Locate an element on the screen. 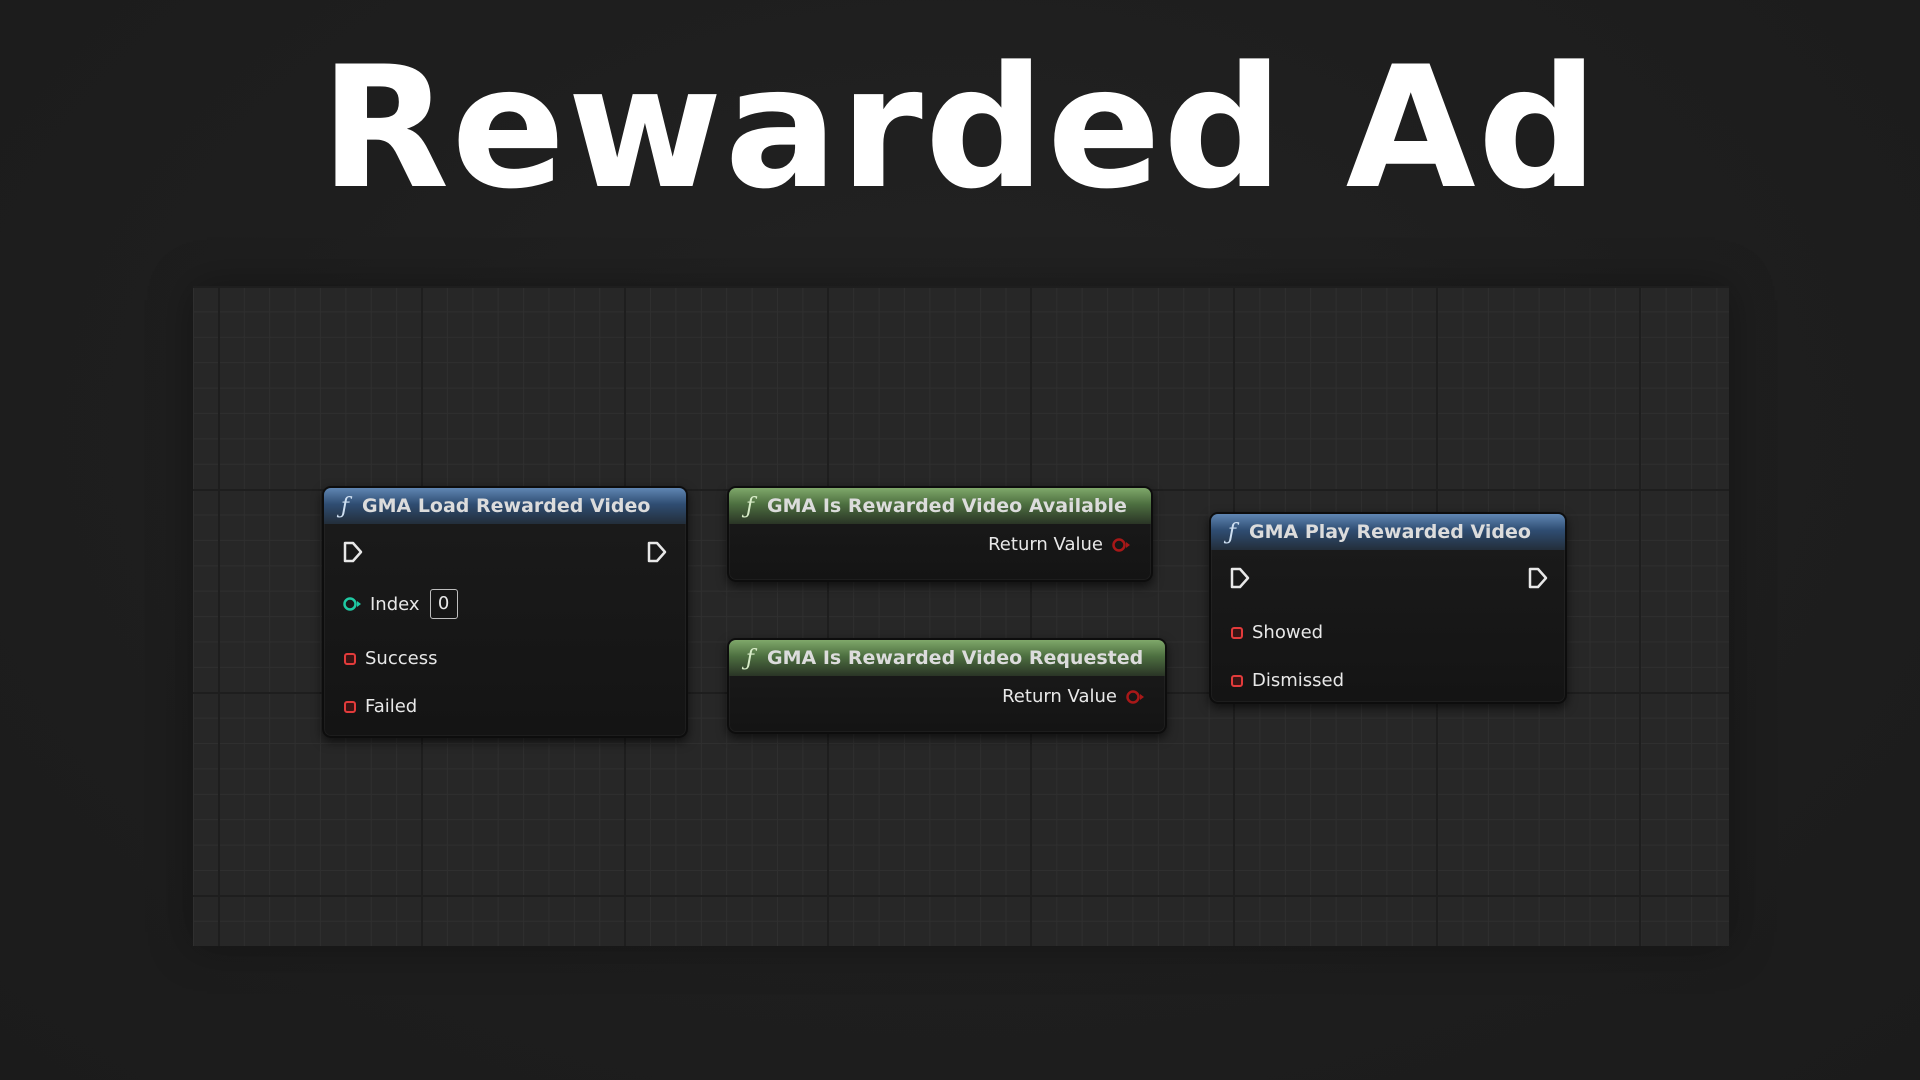 This screenshot has height=1080, width=1920. showed-label: Showed is located at coordinates (1288, 632).